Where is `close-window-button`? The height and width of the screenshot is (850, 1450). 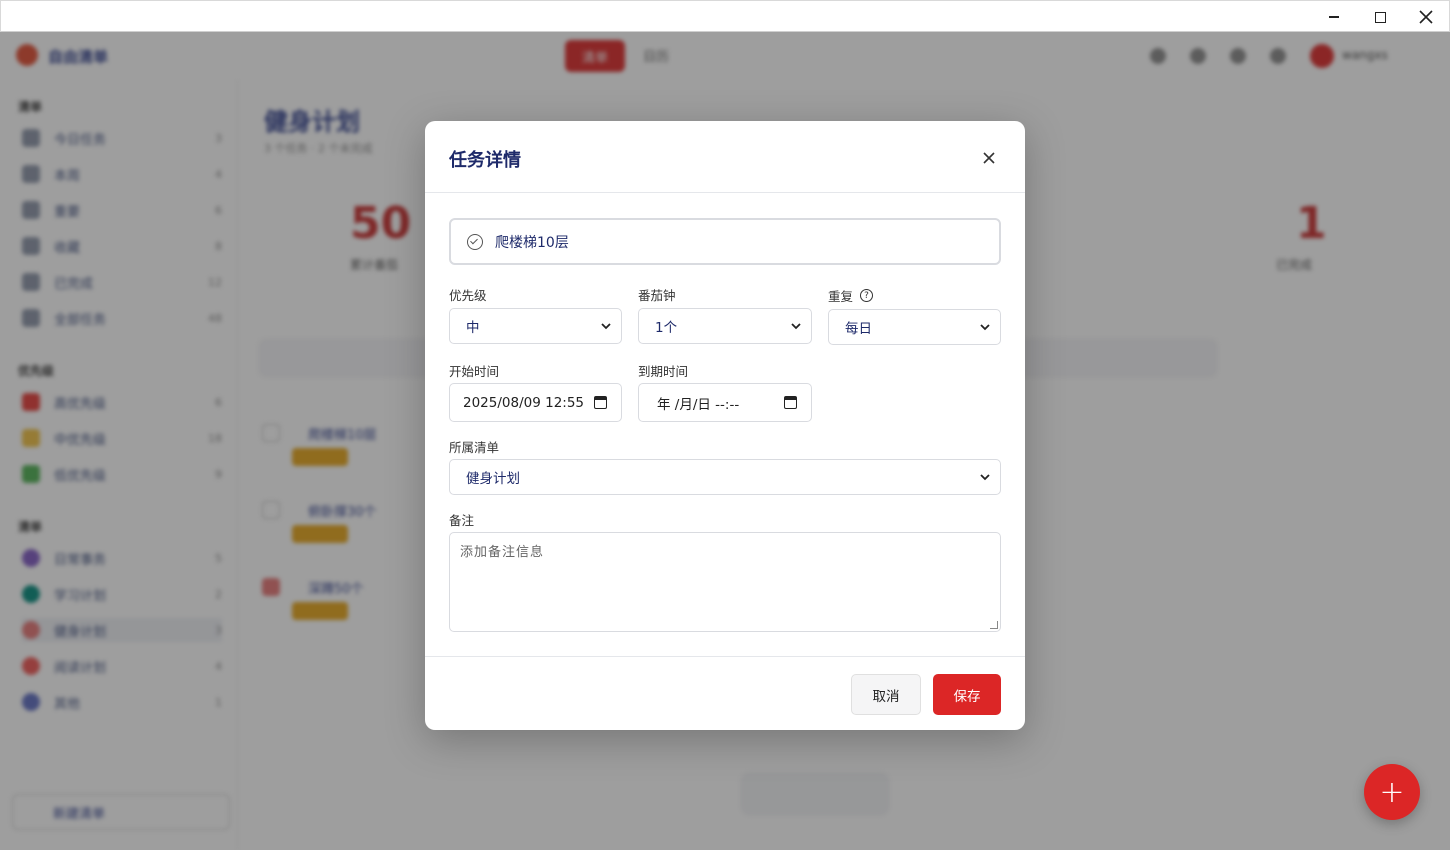
close-window-button is located at coordinates (1426, 17).